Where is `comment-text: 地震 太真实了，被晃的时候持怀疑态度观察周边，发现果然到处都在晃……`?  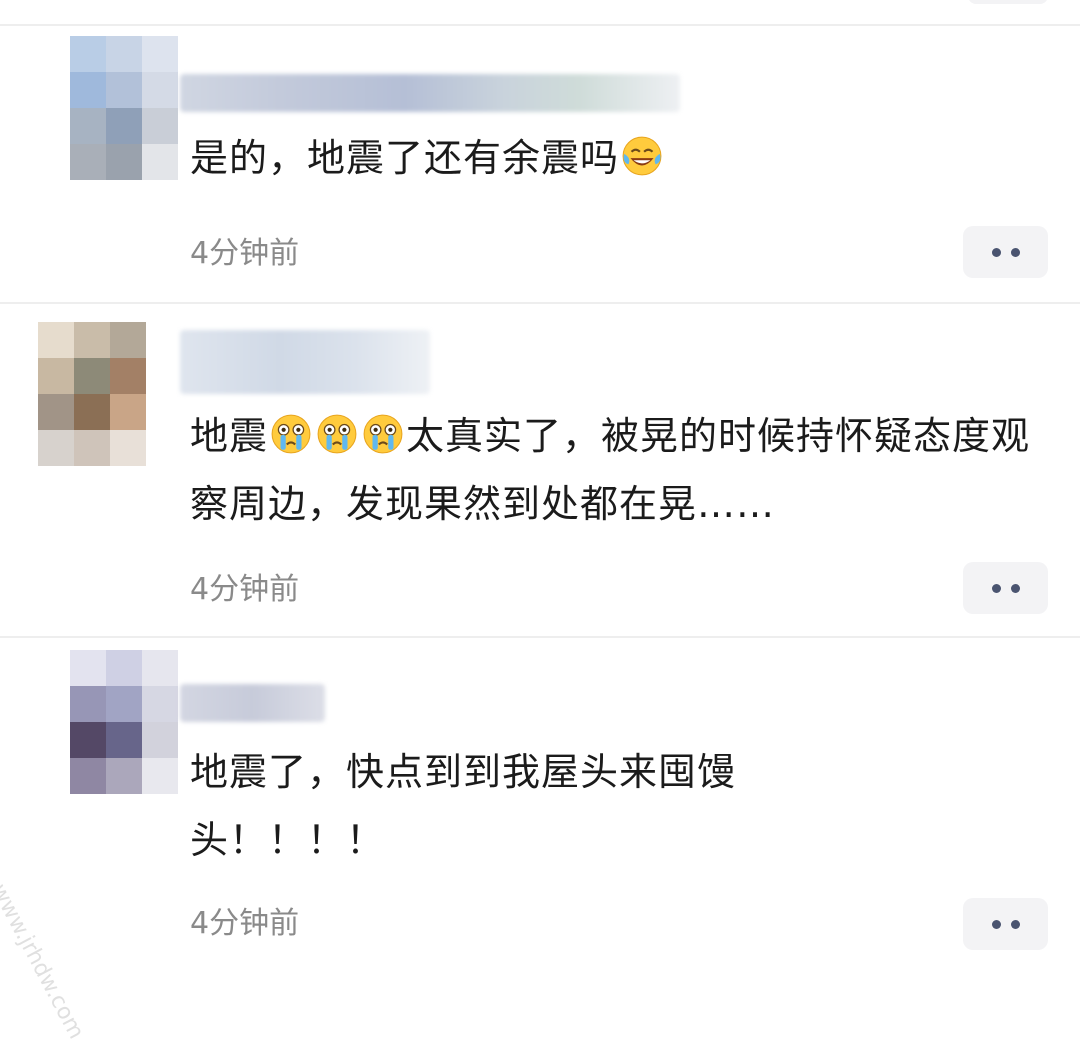
comment-text: 地震 太真实了，被晃的时候持怀疑态度观察周边，发现果然到处都在晃…… is located at coordinates (620, 470).